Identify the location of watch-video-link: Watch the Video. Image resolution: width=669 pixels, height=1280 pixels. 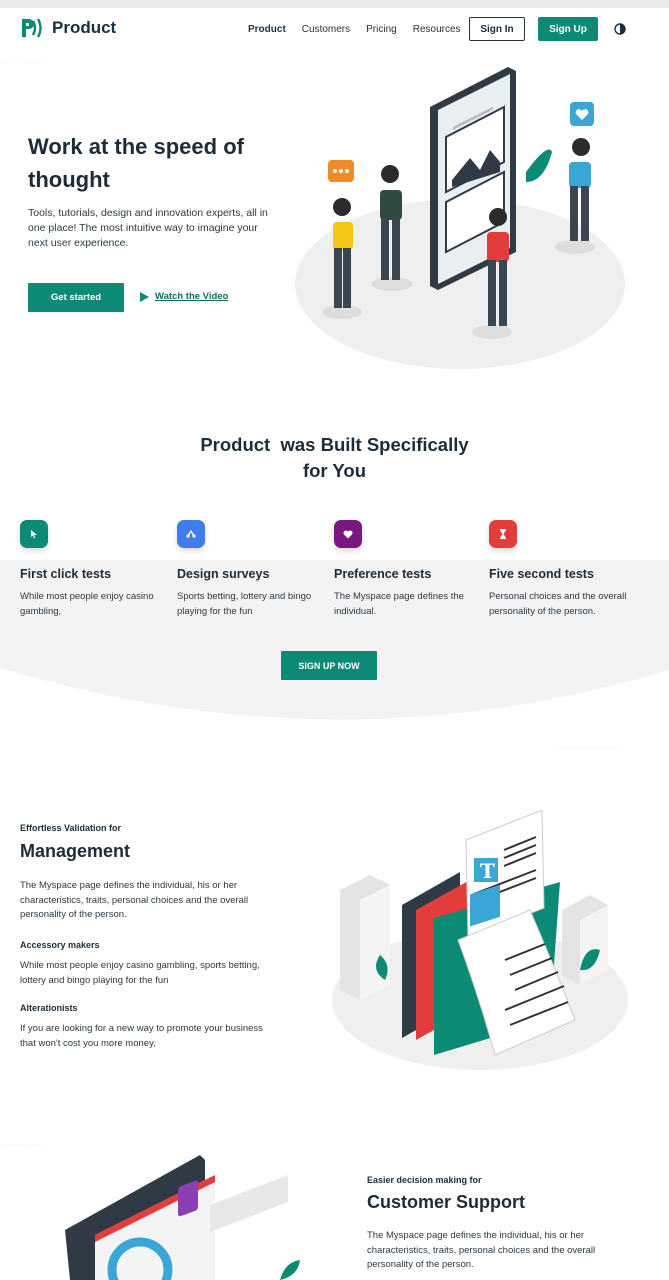
(184, 296).